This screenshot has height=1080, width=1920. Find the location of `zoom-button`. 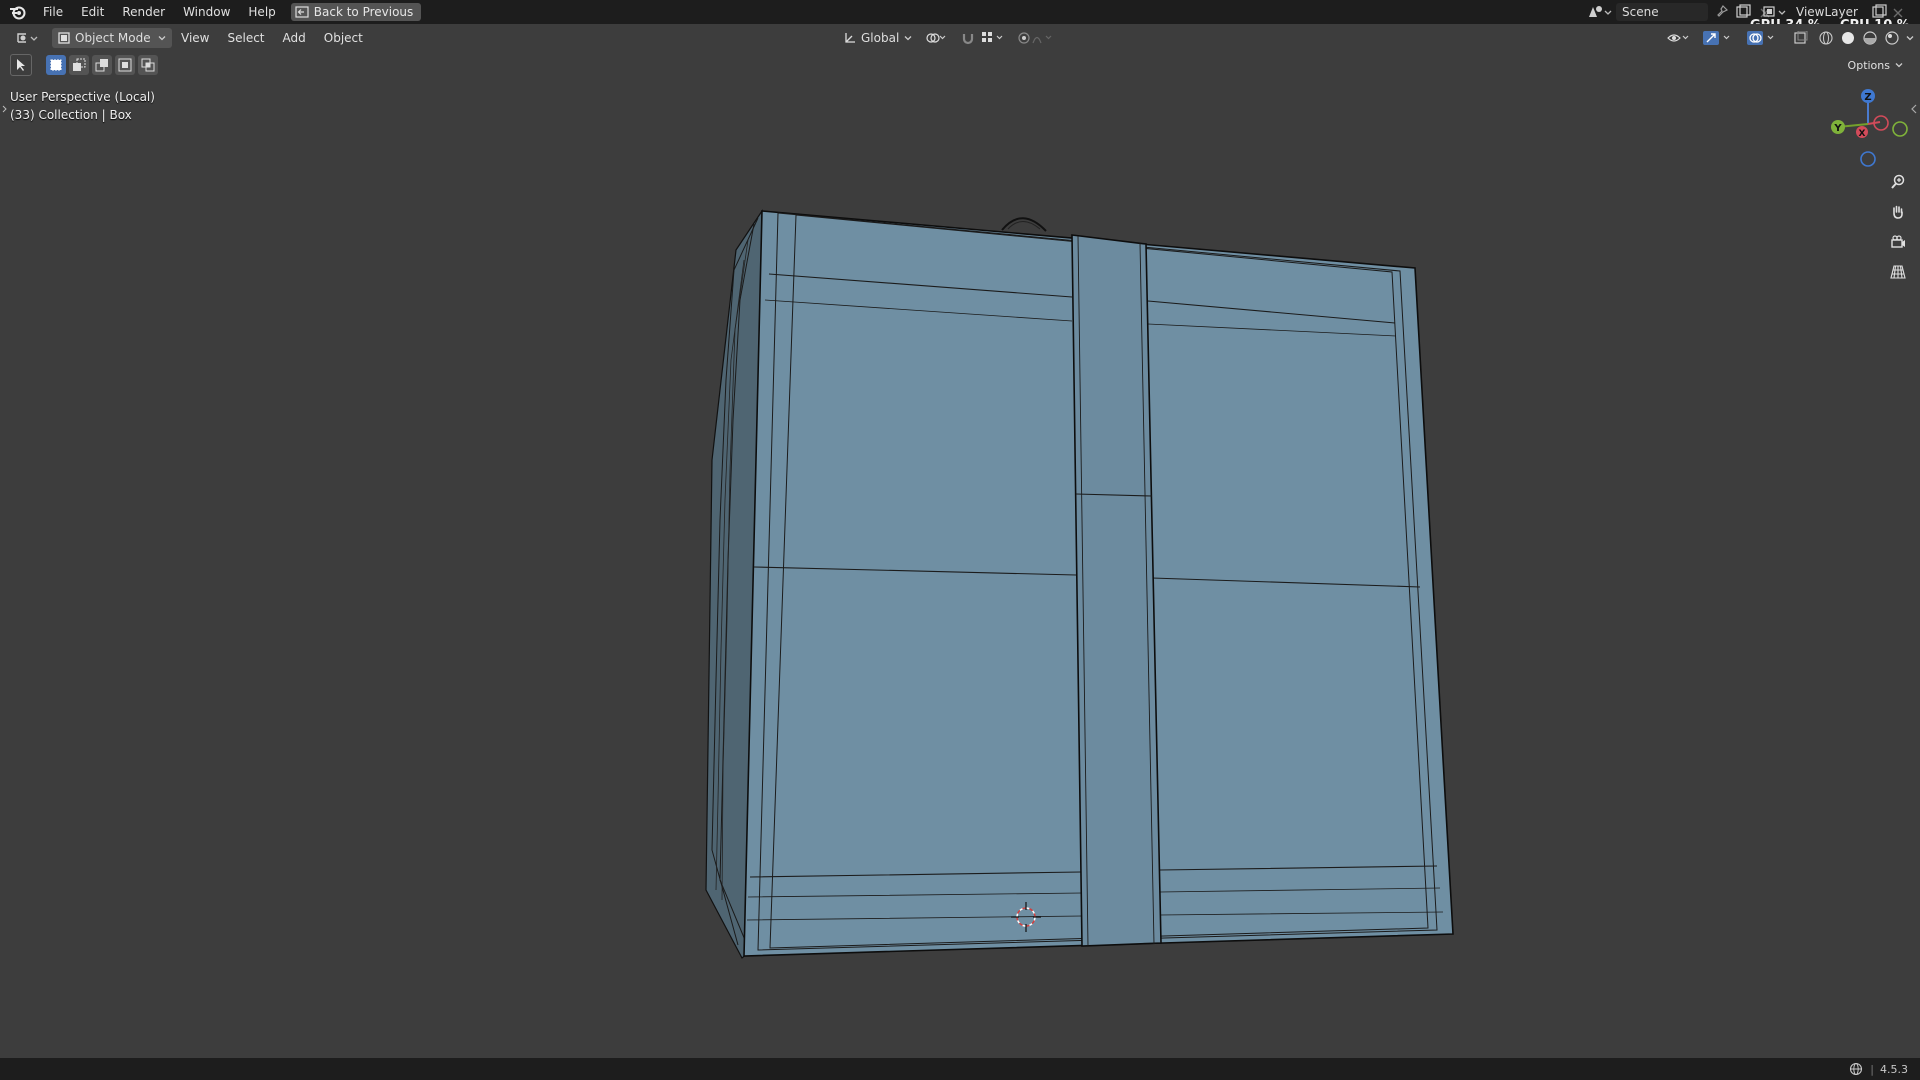

zoom-button is located at coordinates (1898, 182).